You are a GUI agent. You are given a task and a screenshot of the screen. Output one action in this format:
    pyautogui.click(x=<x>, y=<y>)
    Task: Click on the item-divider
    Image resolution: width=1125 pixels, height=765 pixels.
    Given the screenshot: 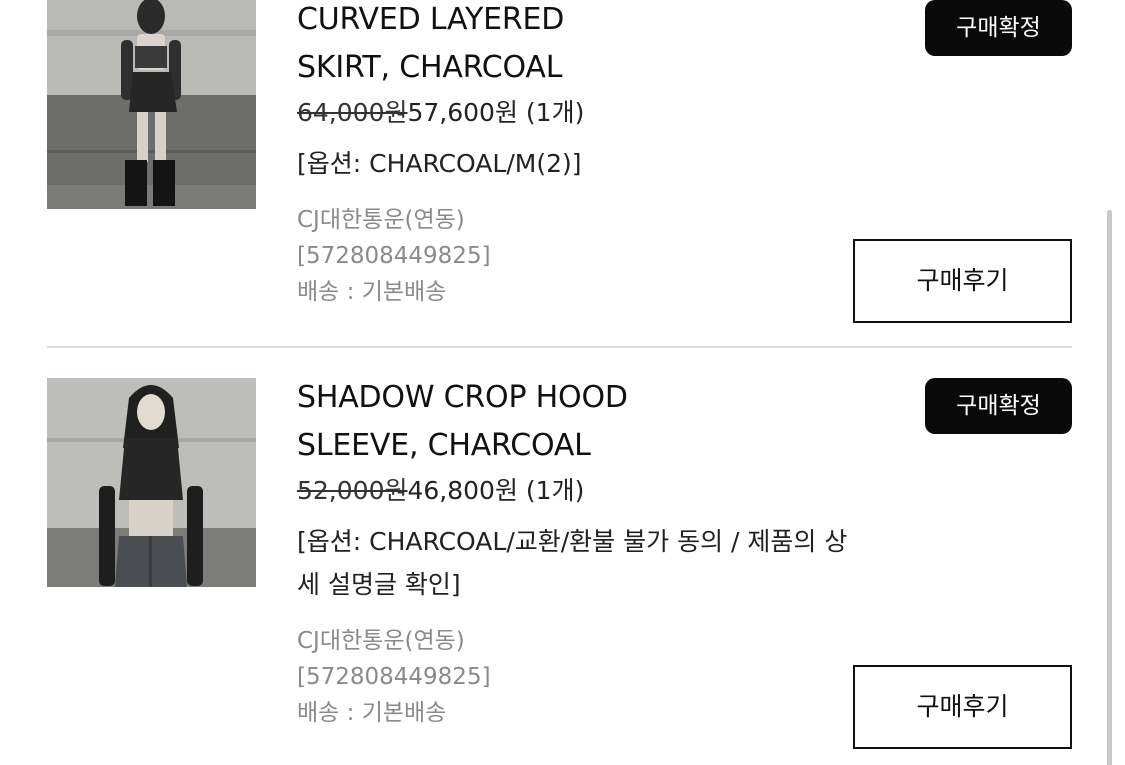 What is the action you would take?
    pyautogui.click(x=559, y=347)
    